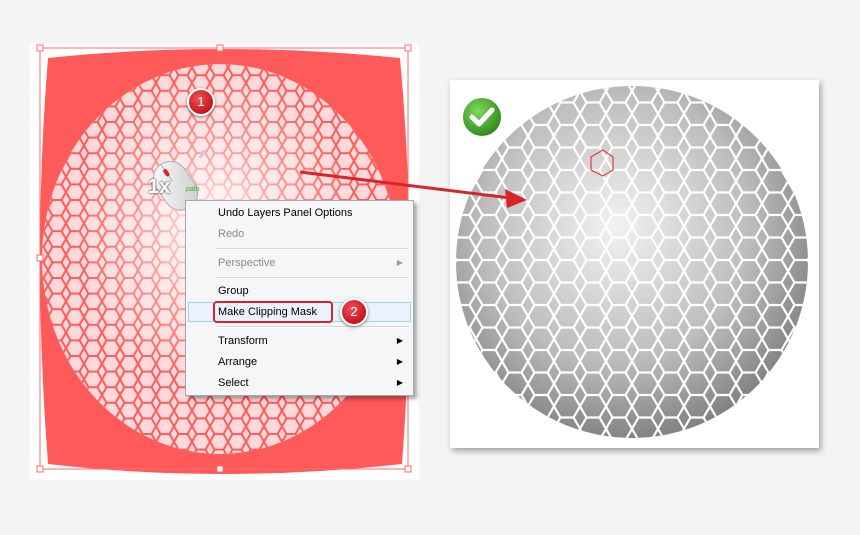 This screenshot has width=860, height=535. I want to click on menu-item-perspective: Perspective ▶, so click(299, 263).